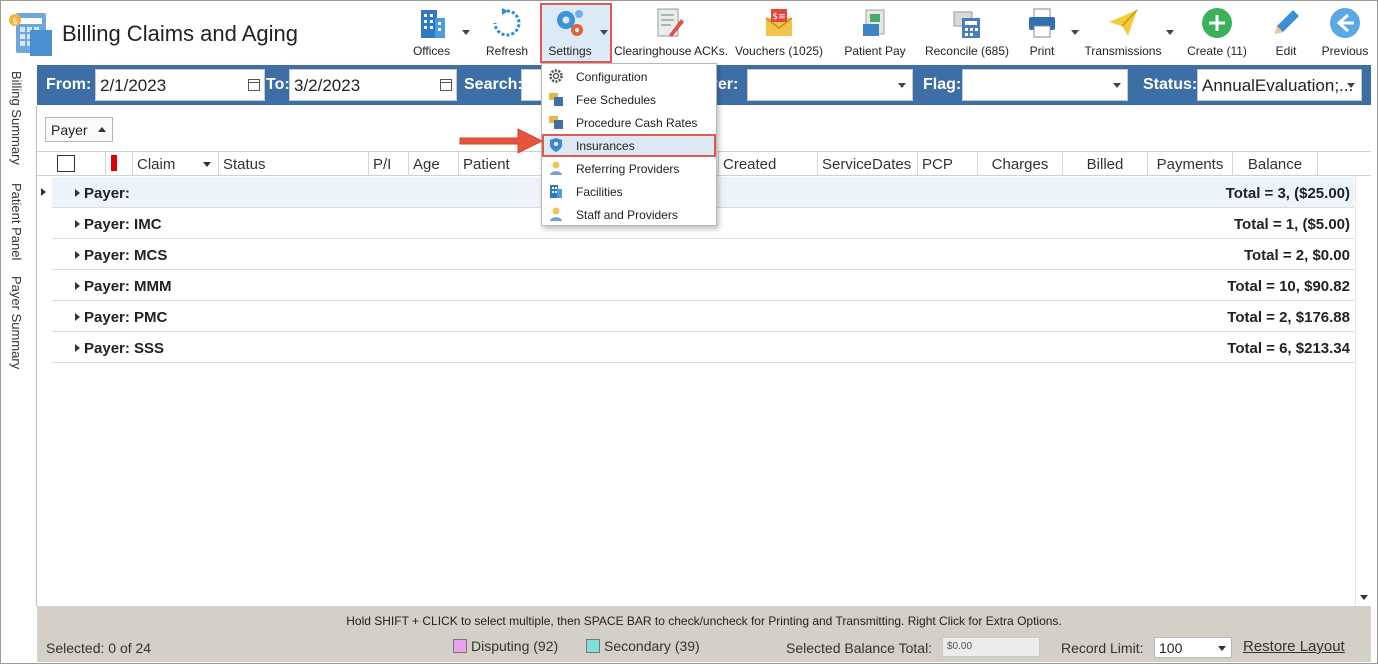 This screenshot has height=664, width=1378. What do you see at coordinates (515, 646) in the screenshot?
I see `disputing-label: Disputing (92)` at bounding box center [515, 646].